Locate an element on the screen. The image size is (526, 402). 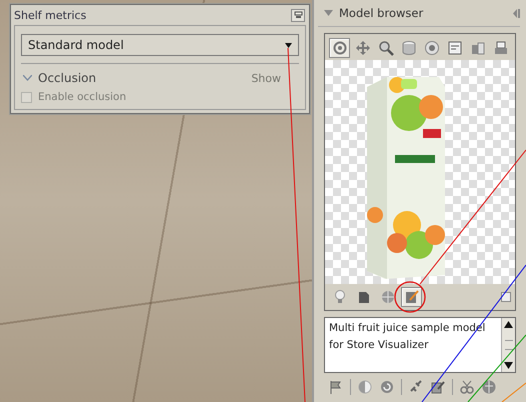
dock-icon is located at coordinates (516, 13).